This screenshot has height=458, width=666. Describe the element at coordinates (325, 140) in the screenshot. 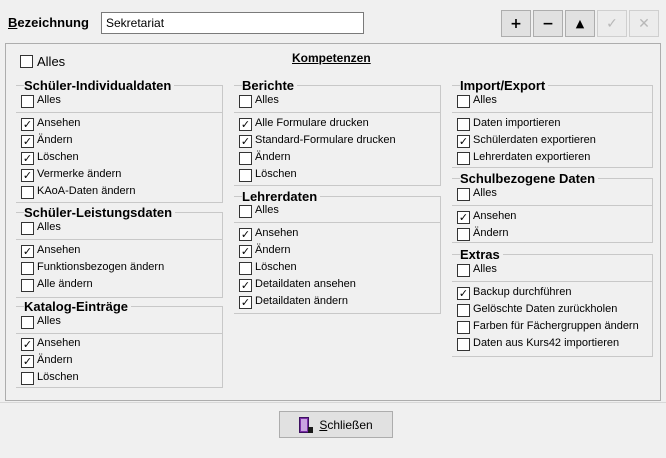

I see `checkbox-label: Standard-Formulare drucken` at that location.